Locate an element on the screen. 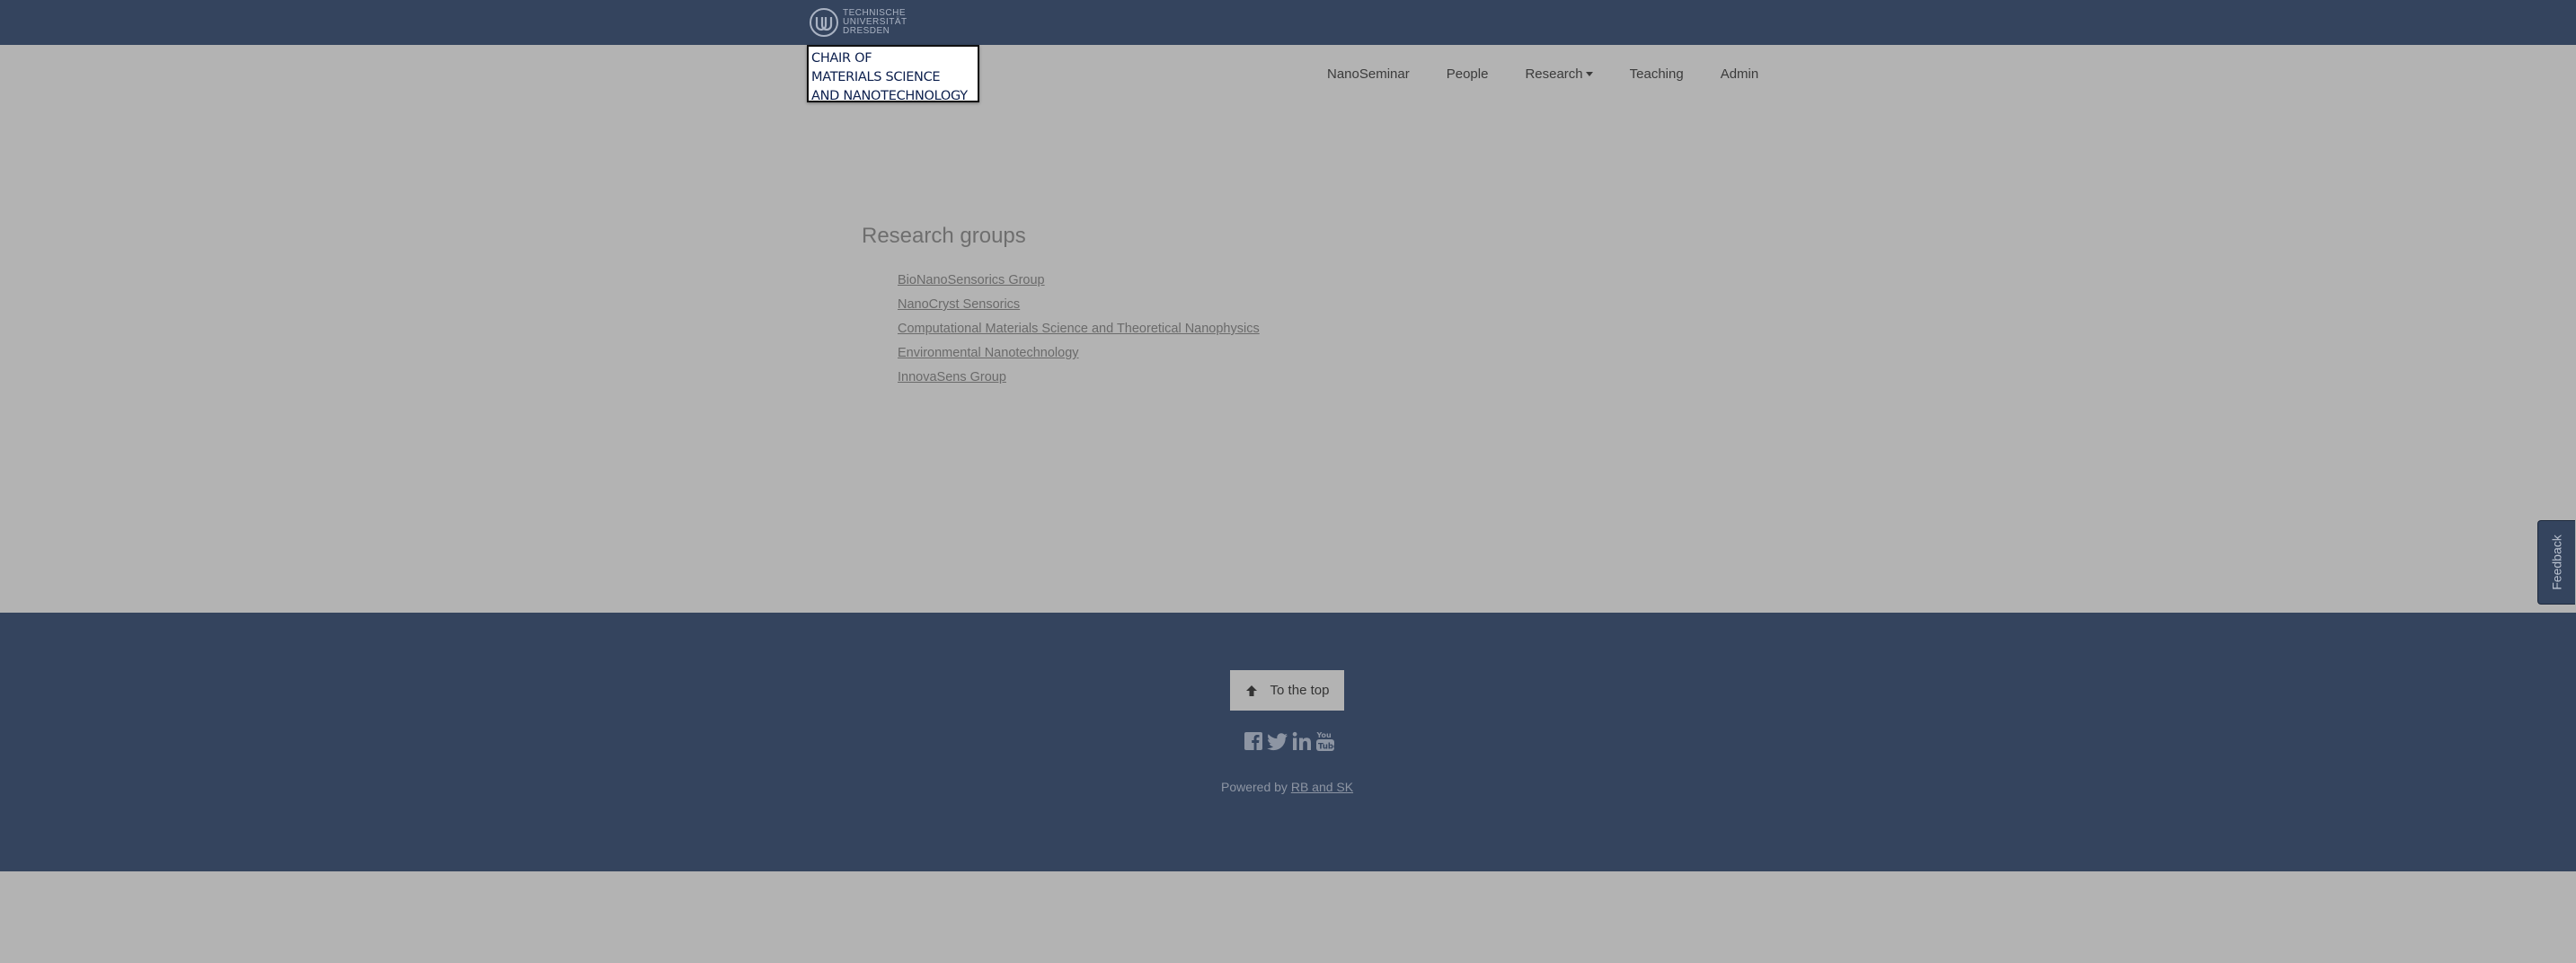  list-item: Environmental Nanotechnology is located at coordinates (1079, 358).